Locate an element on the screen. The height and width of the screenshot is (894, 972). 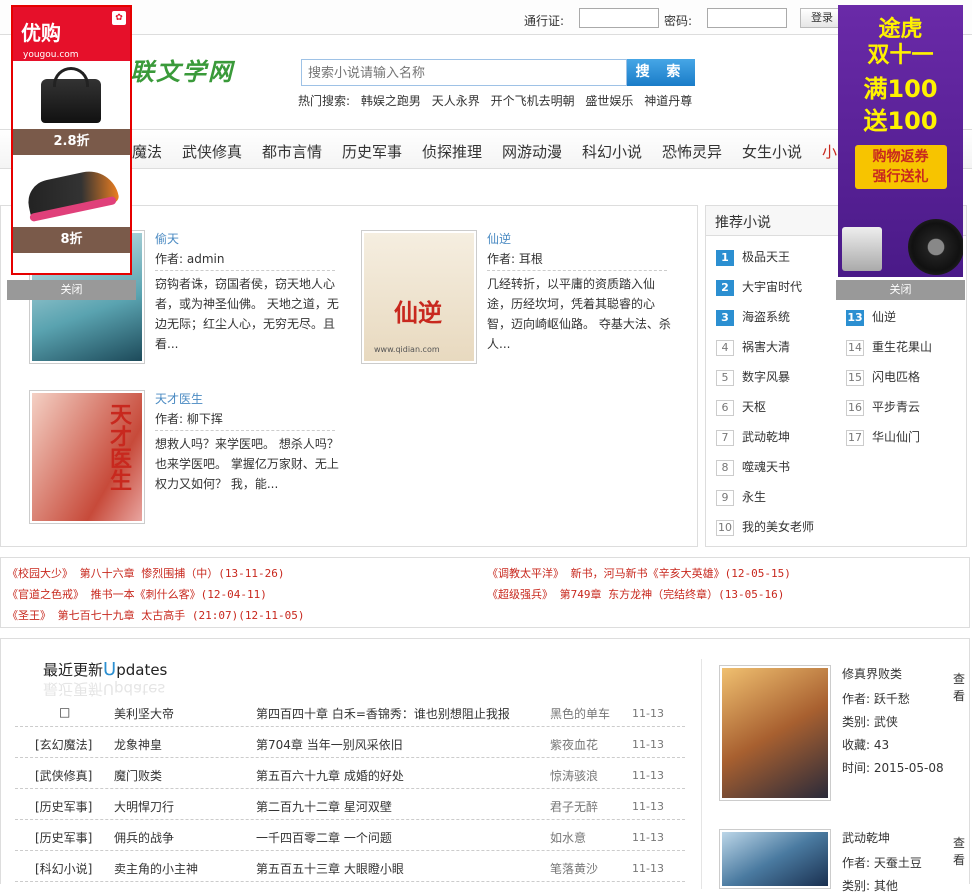
row-category: [科幻小说] is located at coordinates (63, 868).